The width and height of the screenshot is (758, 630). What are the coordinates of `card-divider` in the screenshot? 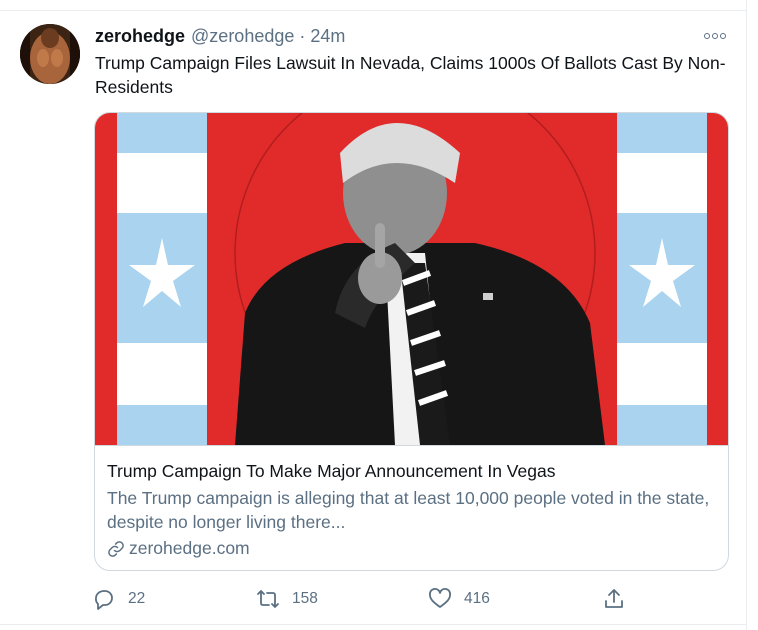 It's located at (411, 445).